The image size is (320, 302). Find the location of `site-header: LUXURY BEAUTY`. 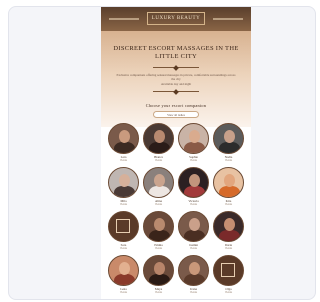

site-header: LUXURY BEAUTY is located at coordinates (176, 19).